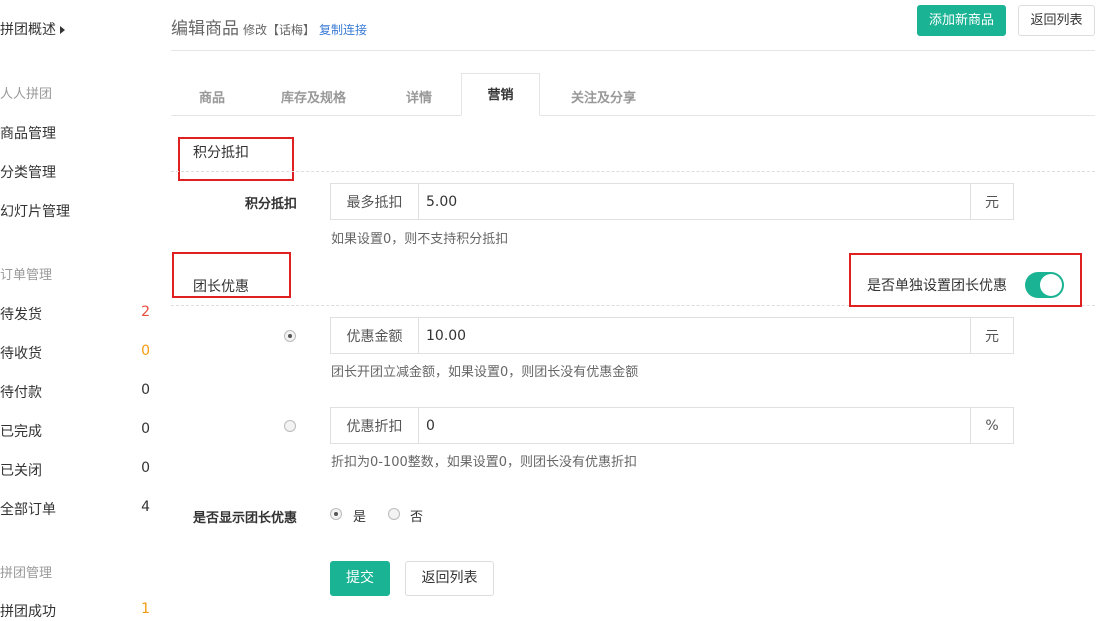  I want to click on count-badge: 4, so click(145, 507).